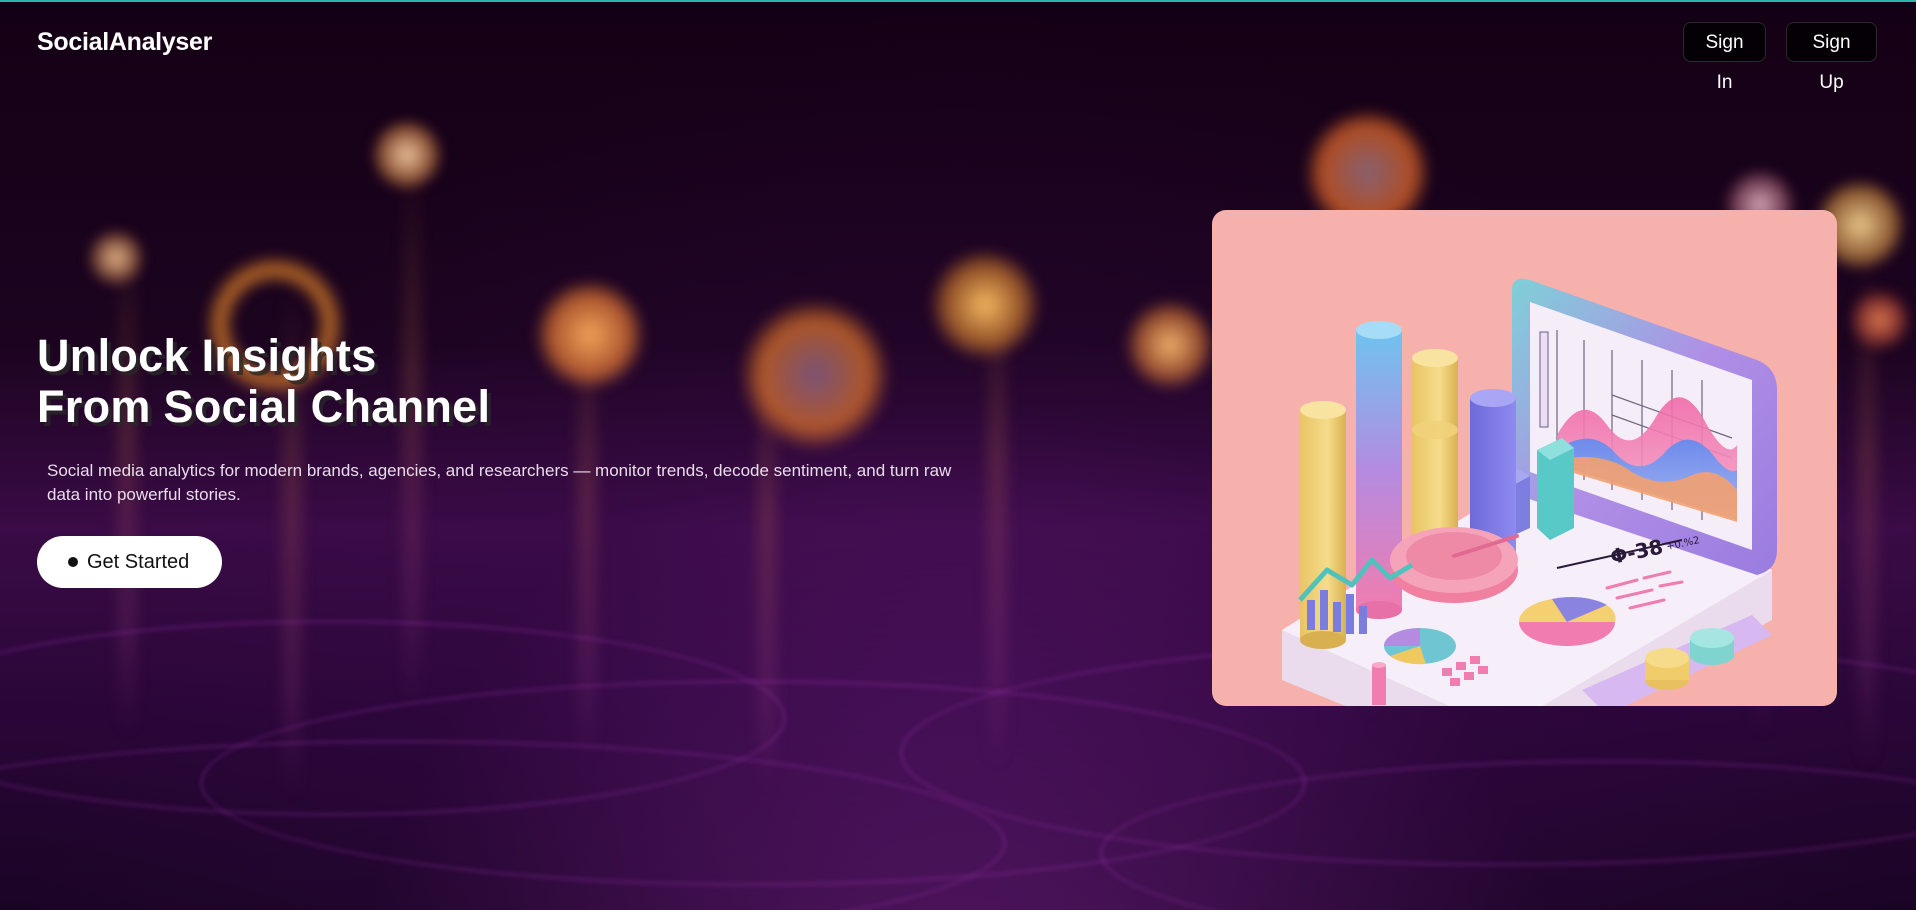 The image size is (1916, 910). What do you see at coordinates (124, 42) in the screenshot?
I see `brand-logo-text: SocialAnalyser` at bounding box center [124, 42].